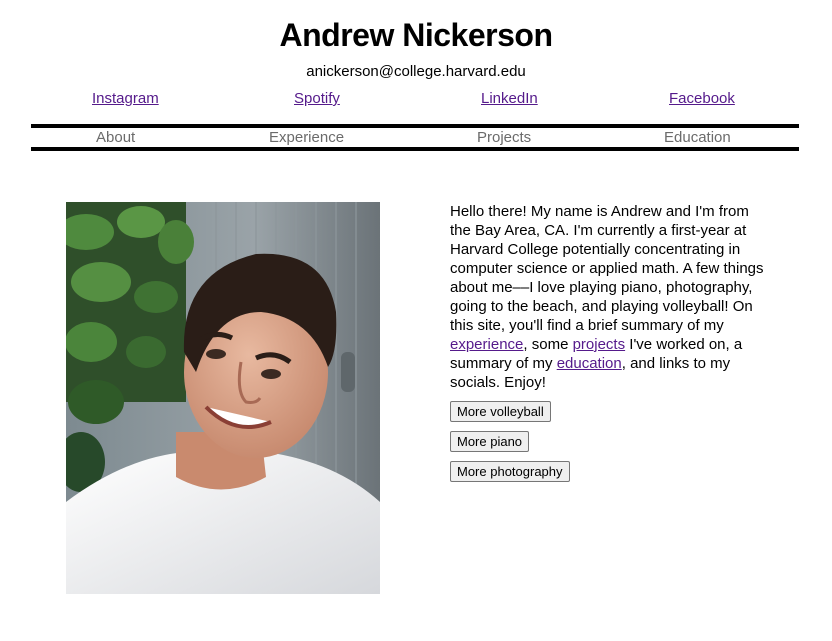 The width and height of the screenshot is (832, 641). Describe the element at coordinates (500, 411) in the screenshot. I see `more-volleyball-button: More volleyball` at that location.